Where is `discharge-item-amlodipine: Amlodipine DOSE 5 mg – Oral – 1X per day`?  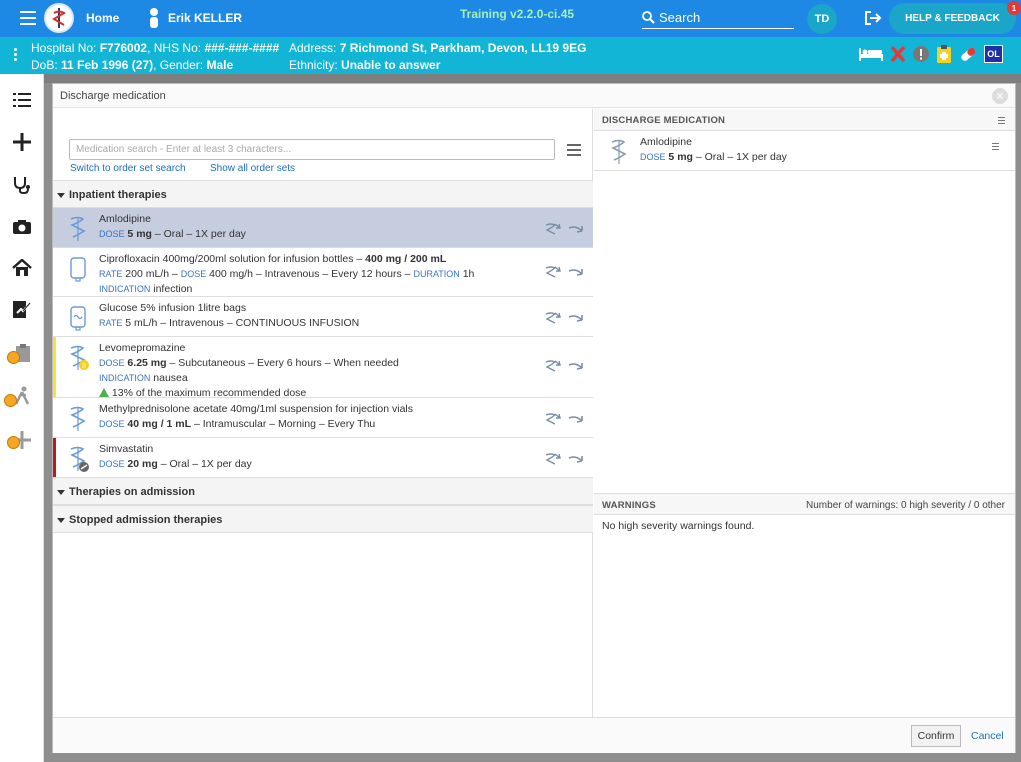
discharge-item-amlodipine: Amlodipine DOSE 5 mg – Oral – 1X per day is located at coordinates (804, 151).